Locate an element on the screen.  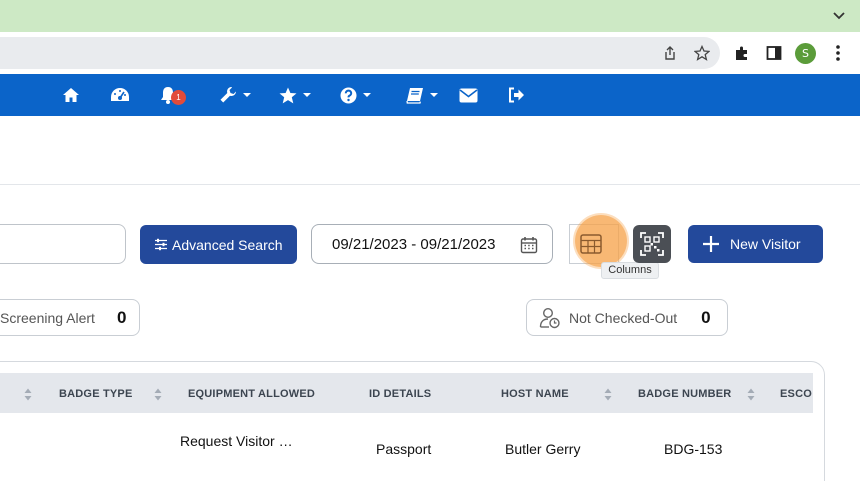
dashboard-gauge-icon is located at coordinates (120, 94).